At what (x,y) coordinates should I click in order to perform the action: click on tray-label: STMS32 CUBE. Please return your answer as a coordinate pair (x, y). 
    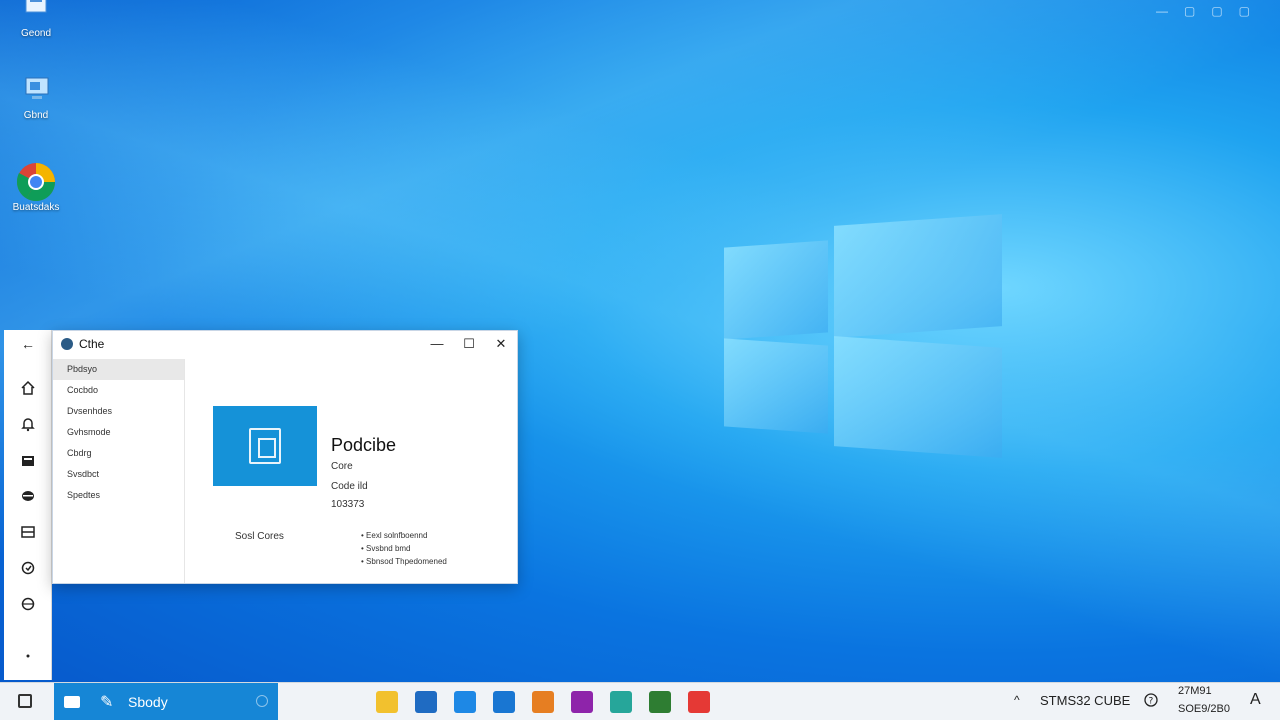
    Looking at the image, I should click on (1085, 700).